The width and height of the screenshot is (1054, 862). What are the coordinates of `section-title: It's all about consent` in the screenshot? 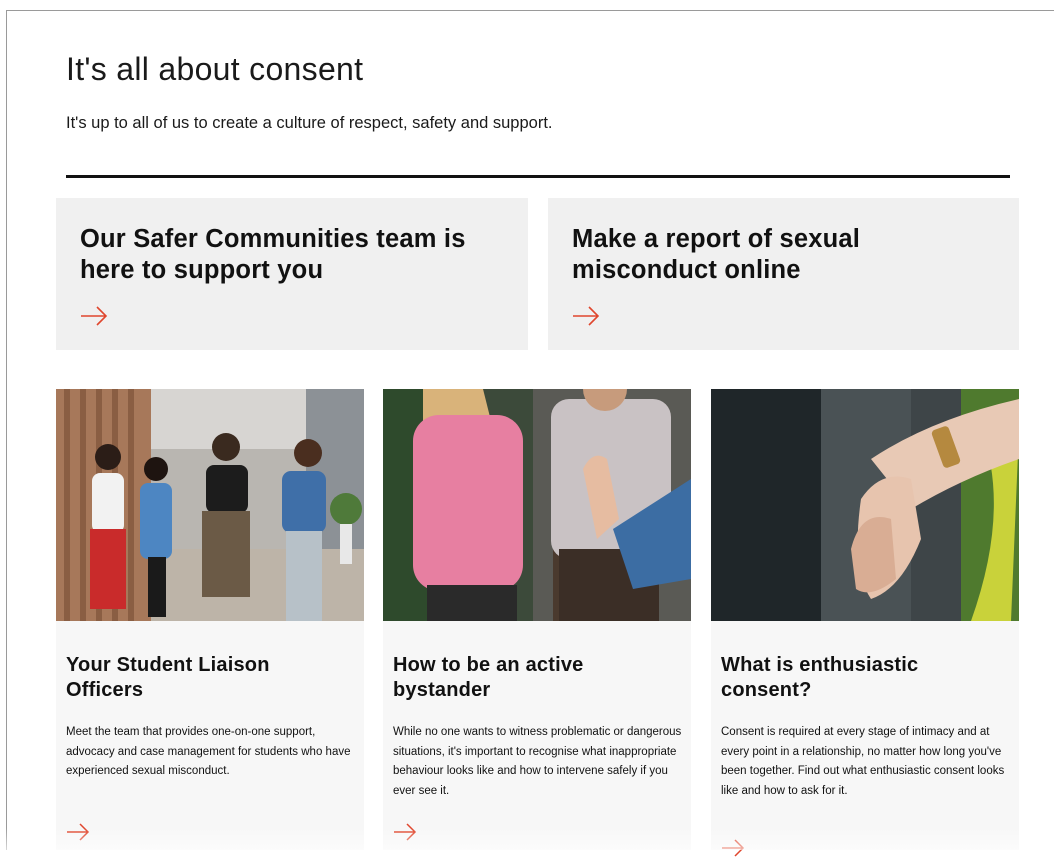 It's located at (215, 69).